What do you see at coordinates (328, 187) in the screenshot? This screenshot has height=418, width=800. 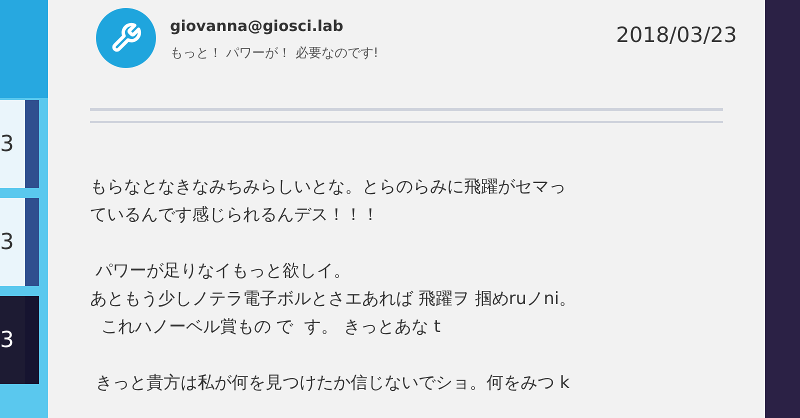 I see `body-text-line: もらなとなきなみちみらしいとな。とらのらみに飛躍がセマっ` at bounding box center [328, 187].